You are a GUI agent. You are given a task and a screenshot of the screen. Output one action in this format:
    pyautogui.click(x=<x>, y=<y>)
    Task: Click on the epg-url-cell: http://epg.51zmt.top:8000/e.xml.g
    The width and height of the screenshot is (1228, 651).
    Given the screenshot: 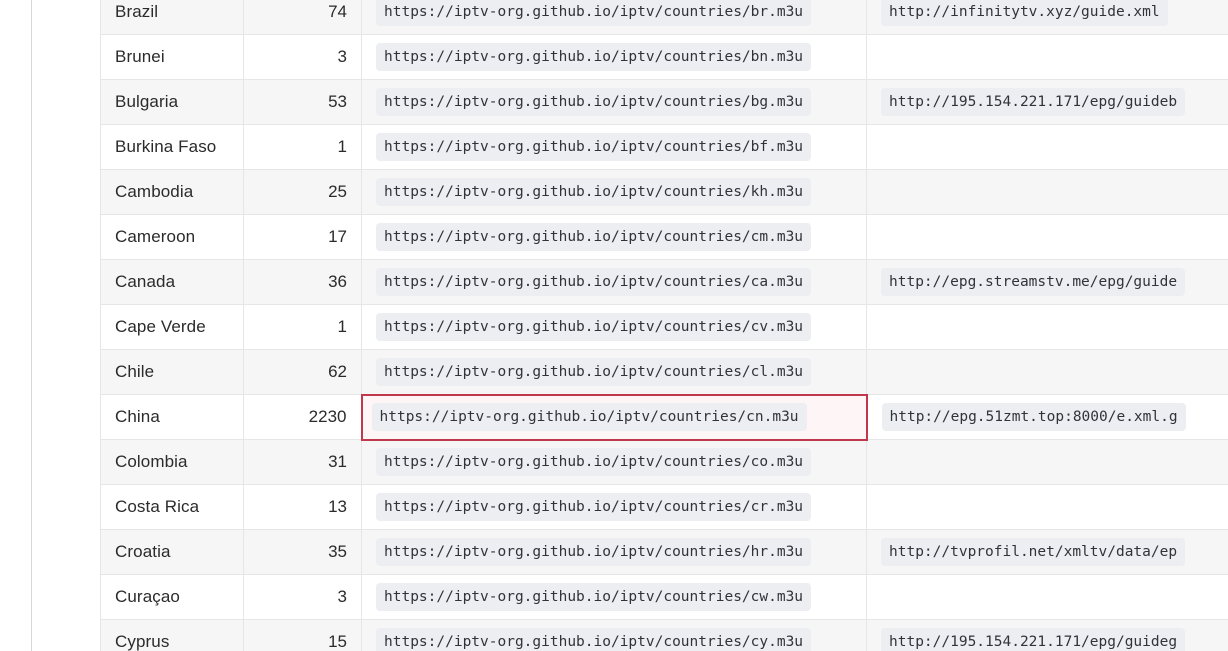 What is the action you would take?
    pyautogui.click(x=1047, y=417)
    